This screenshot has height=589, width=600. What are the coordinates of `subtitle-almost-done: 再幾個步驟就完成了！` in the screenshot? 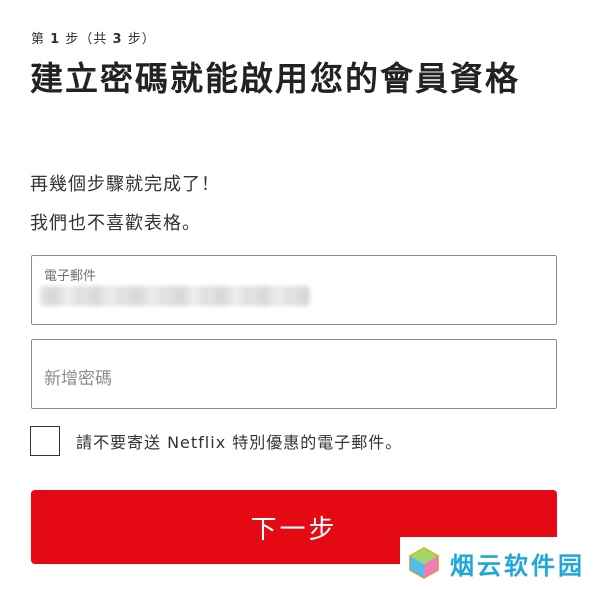 It's located at (125, 184).